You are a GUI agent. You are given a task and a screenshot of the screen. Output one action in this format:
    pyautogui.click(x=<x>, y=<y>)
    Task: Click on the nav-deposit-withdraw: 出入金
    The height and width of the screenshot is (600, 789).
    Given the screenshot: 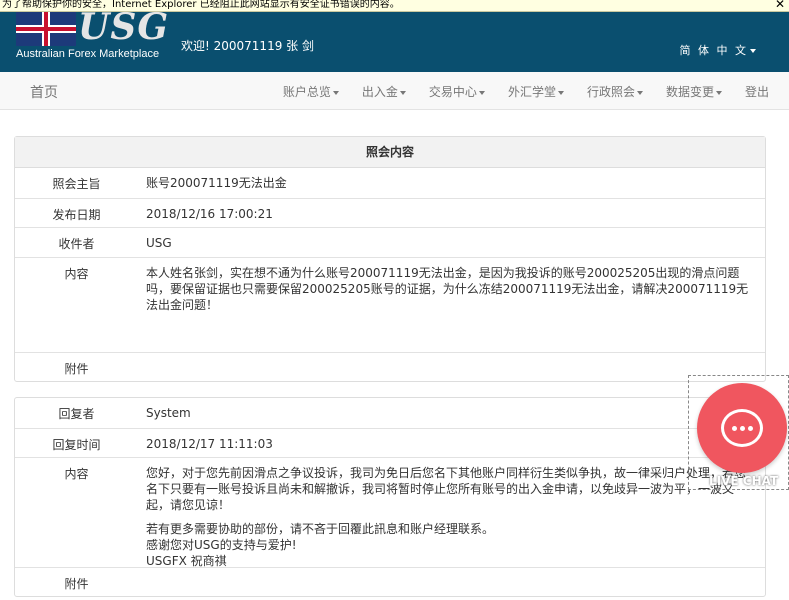 What is the action you would take?
    pyautogui.click(x=384, y=91)
    